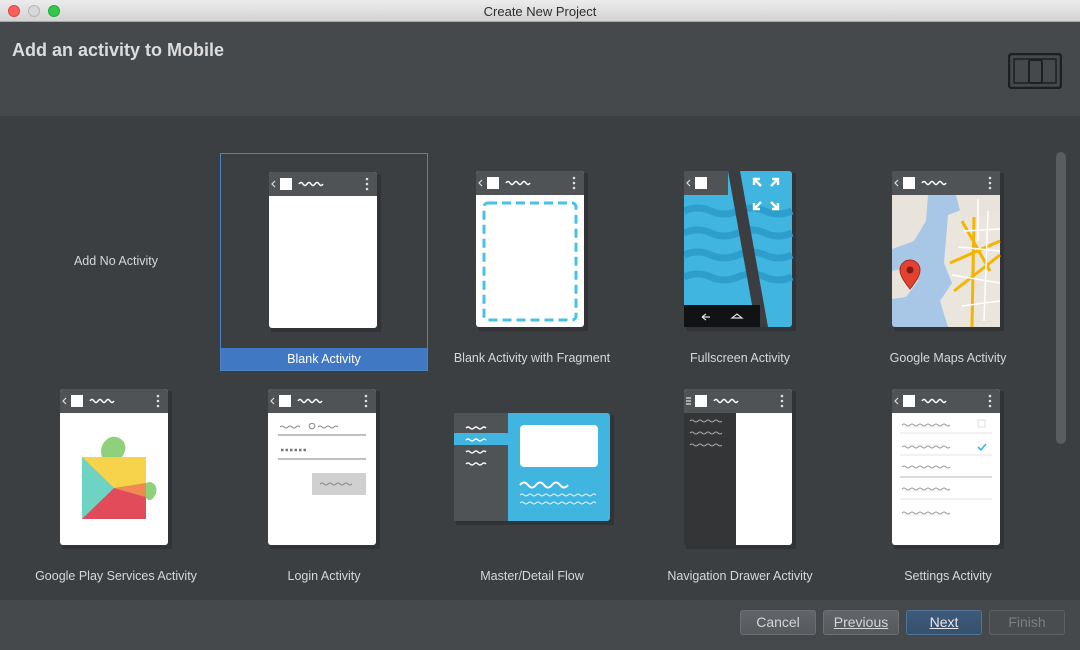 The image size is (1080, 650). I want to click on template-label: Google Play Services Activity, so click(116, 576).